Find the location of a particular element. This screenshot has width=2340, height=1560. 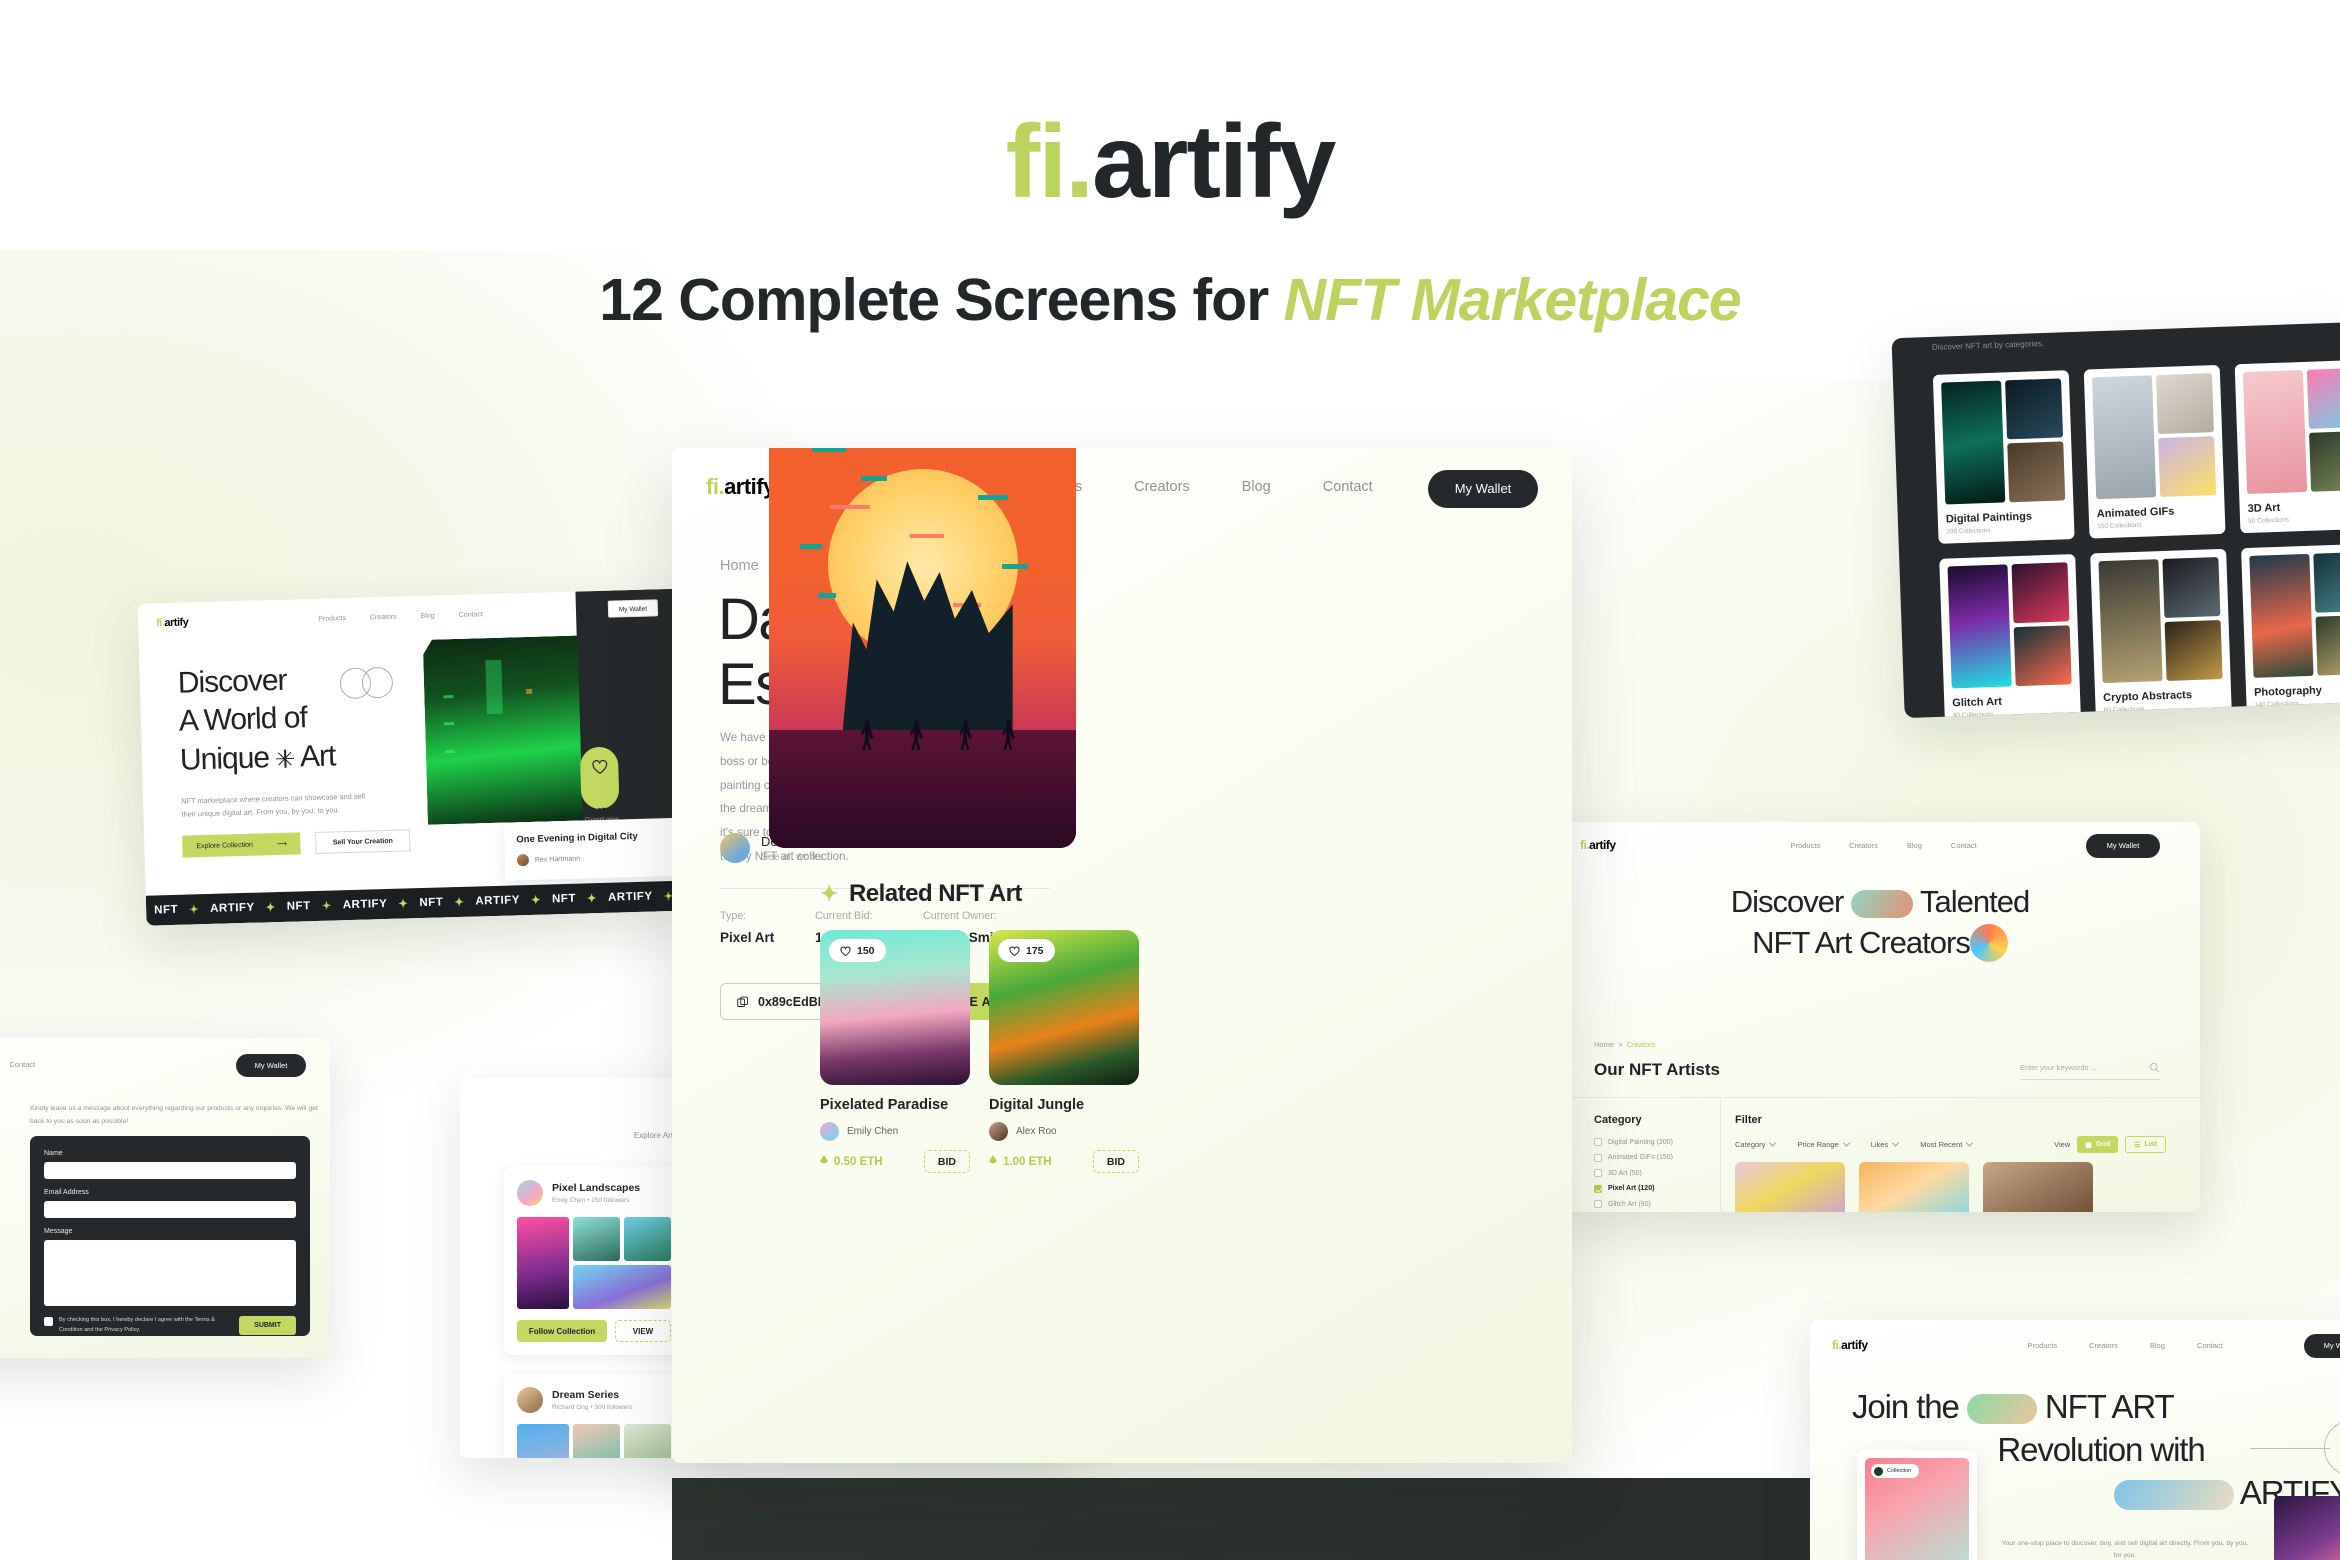

category-card: Glitch Art 90 Collections is located at coordinates (2010, 636).